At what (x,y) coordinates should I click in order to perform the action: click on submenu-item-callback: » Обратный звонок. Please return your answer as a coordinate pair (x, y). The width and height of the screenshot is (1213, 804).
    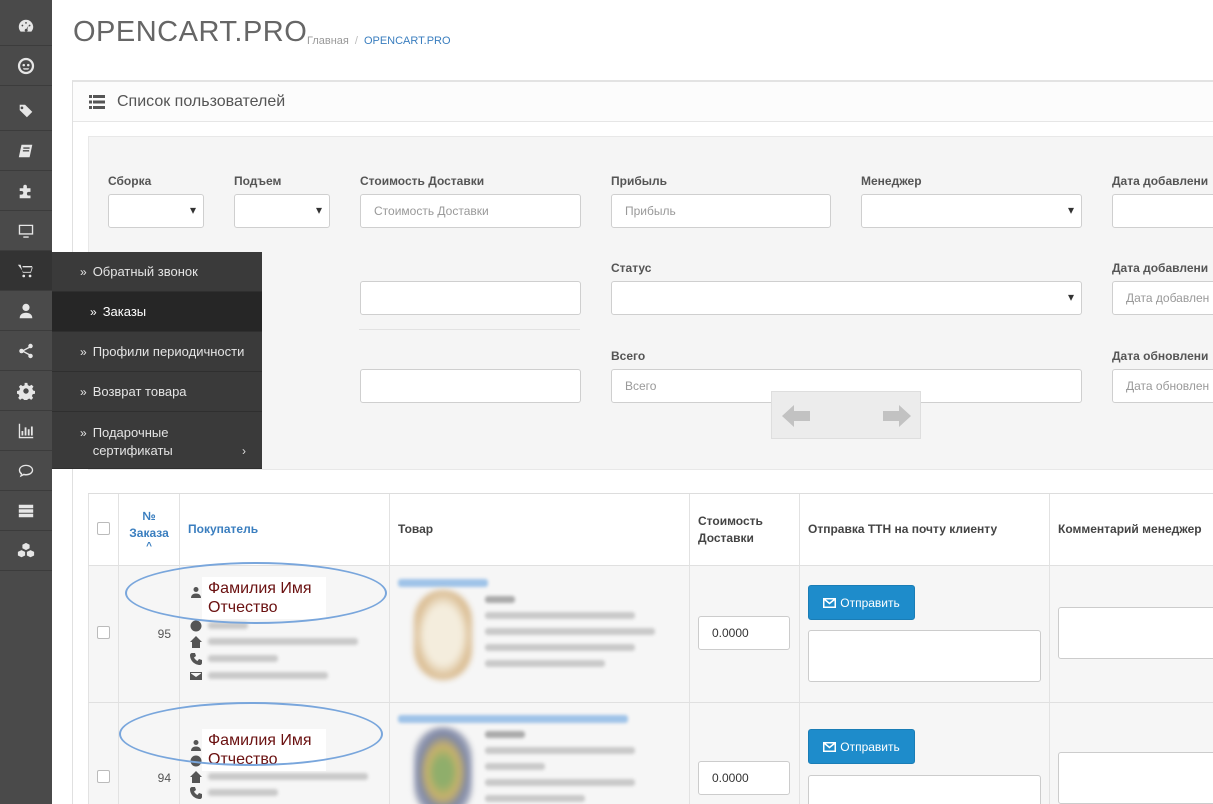
    Looking at the image, I should click on (157, 272).